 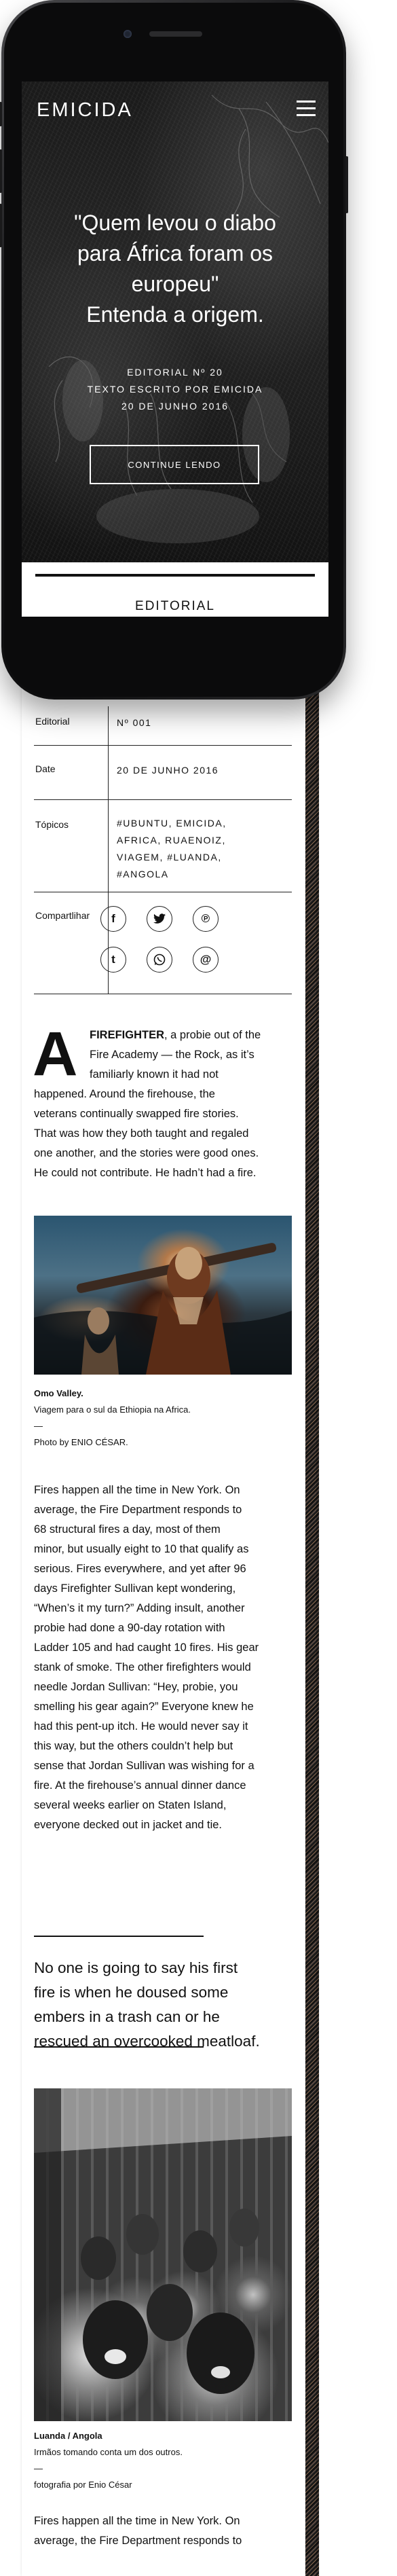 What do you see at coordinates (174, 465) in the screenshot?
I see `continue-reading-button: CONTINUE LENDO` at bounding box center [174, 465].